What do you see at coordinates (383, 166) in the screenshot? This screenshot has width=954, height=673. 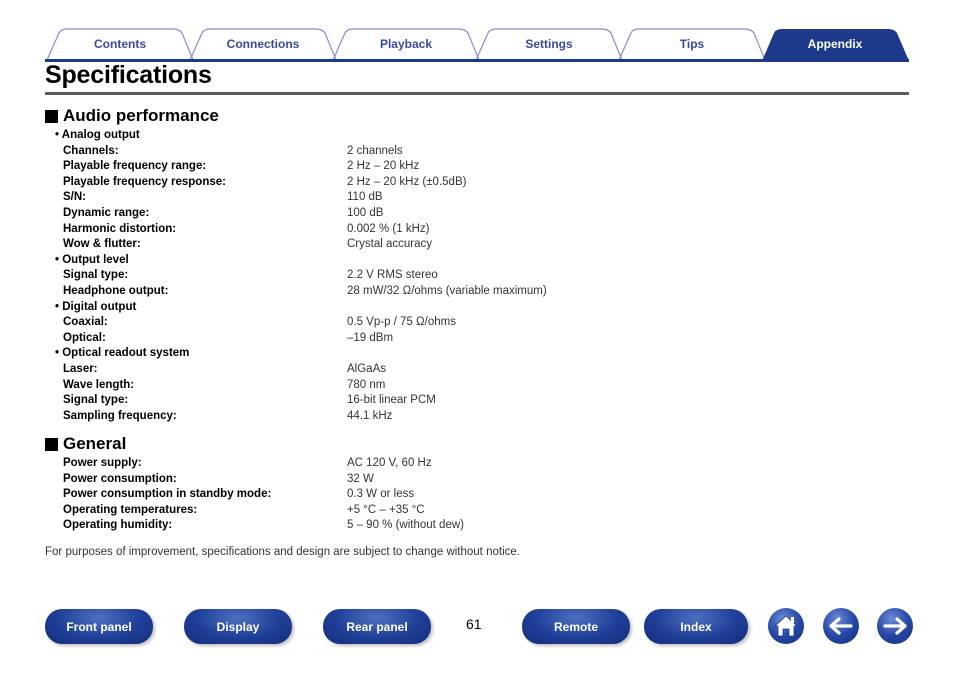 I see `spec-value: 2 Hz – 20 kHz` at bounding box center [383, 166].